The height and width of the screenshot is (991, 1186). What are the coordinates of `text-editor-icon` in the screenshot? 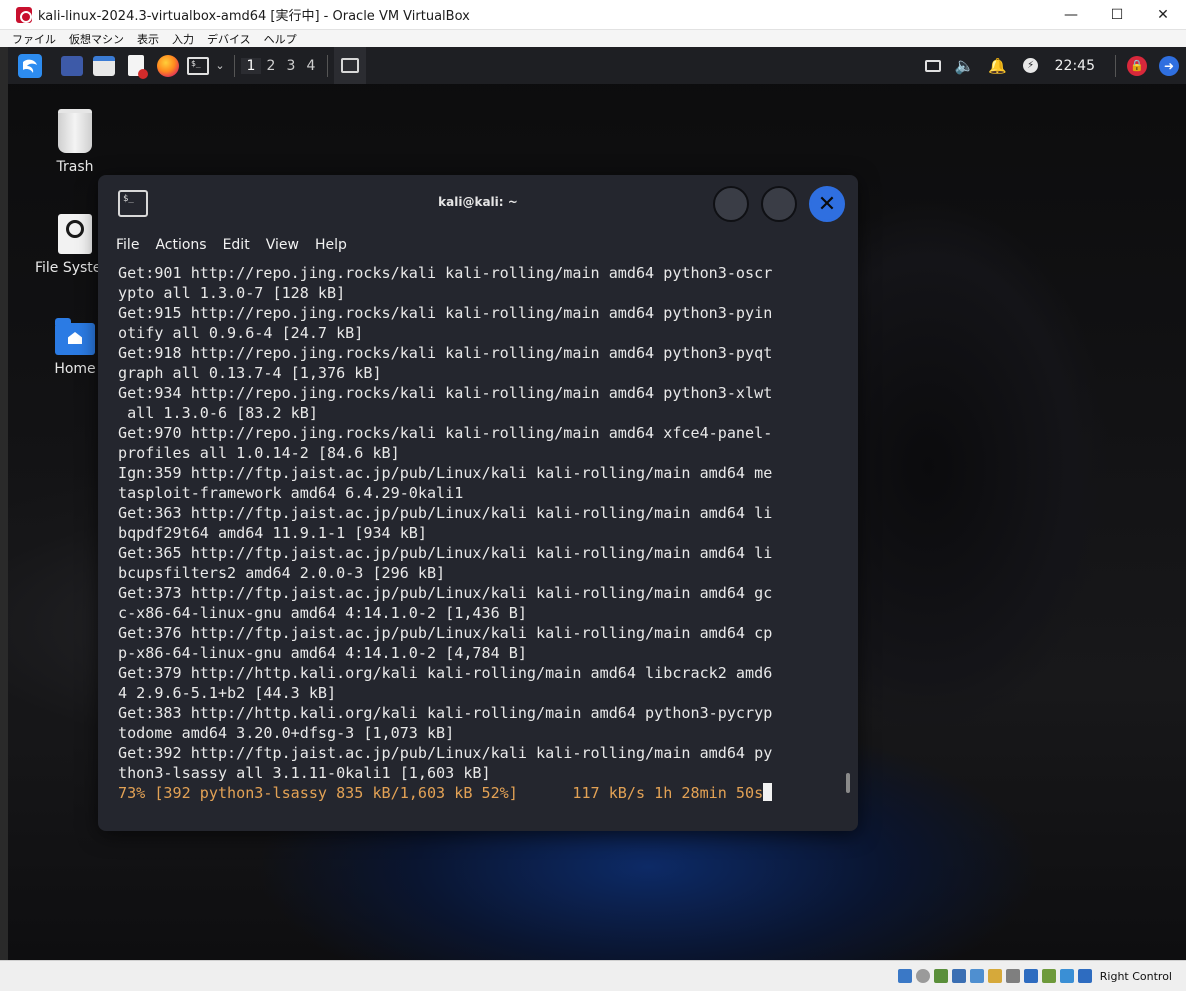 It's located at (138, 67).